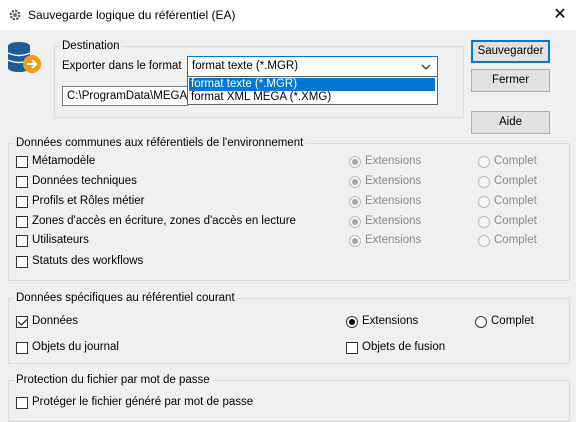 The width and height of the screenshot is (576, 422). What do you see at coordinates (393, 161) in the screenshot?
I see `metamodel-extensions-label: Extensions` at bounding box center [393, 161].